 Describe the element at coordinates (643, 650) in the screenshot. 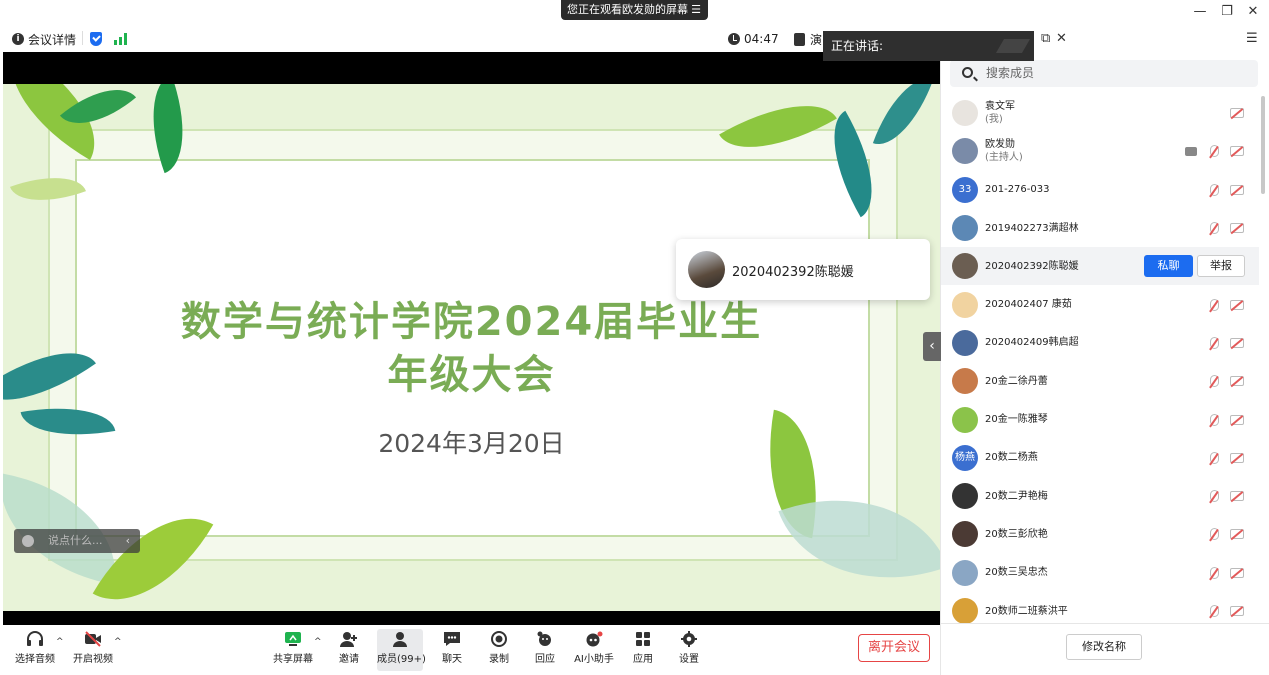

I see `apps-button: 应用` at that location.